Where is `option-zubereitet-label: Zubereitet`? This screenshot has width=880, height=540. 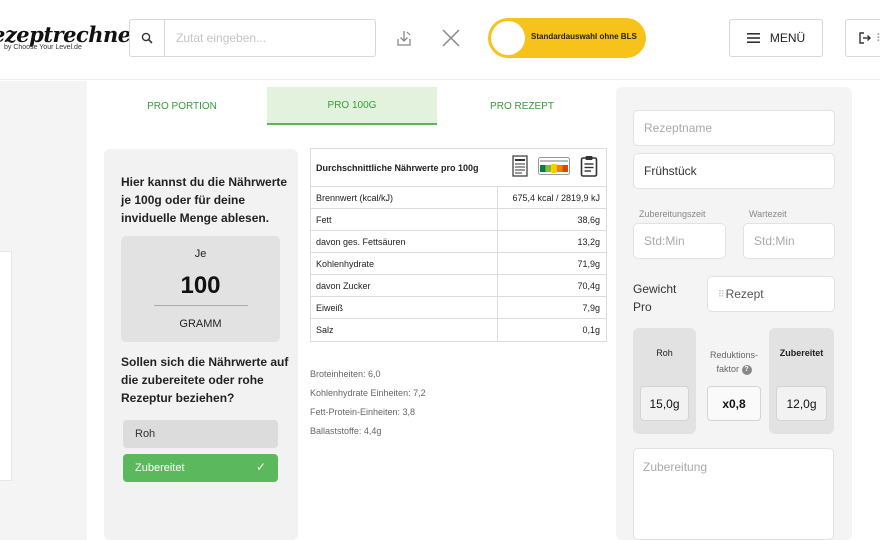
option-zubereitet-label: Zubereitet is located at coordinates (160, 468).